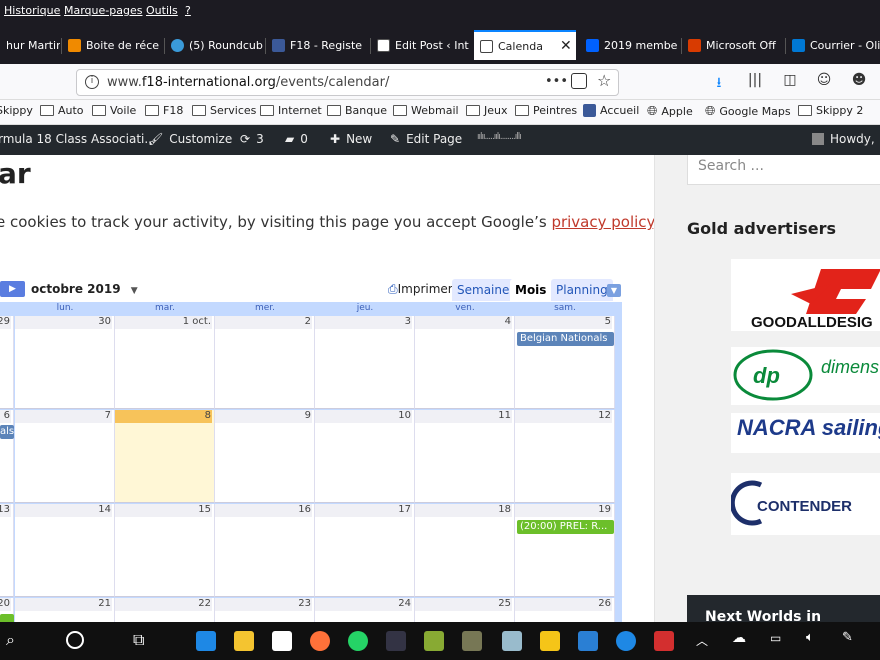 This screenshot has width=880, height=660. Describe the element at coordinates (465, 362) in the screenshot. I see `calendar-day-cell: 4` at that location.